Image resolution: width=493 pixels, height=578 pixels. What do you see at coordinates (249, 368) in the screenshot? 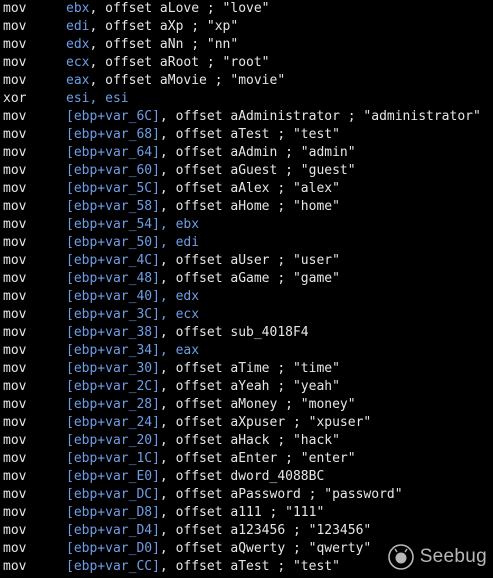
I see `operand-rest: , offset aTime ; "time"` at bounding box center [249, 368].